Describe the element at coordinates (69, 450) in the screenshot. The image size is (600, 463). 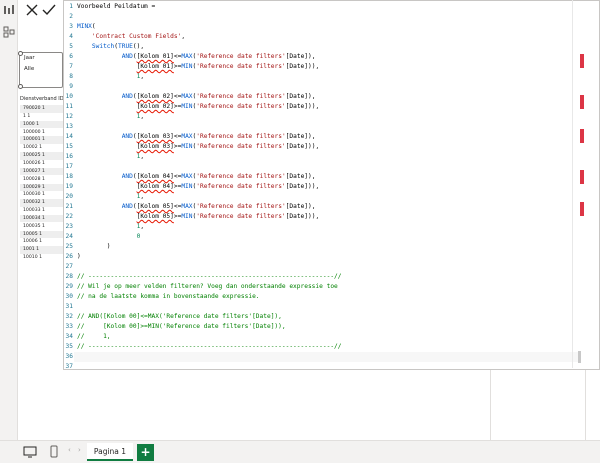
I see `chevron-left-icon: ‹` at that location.